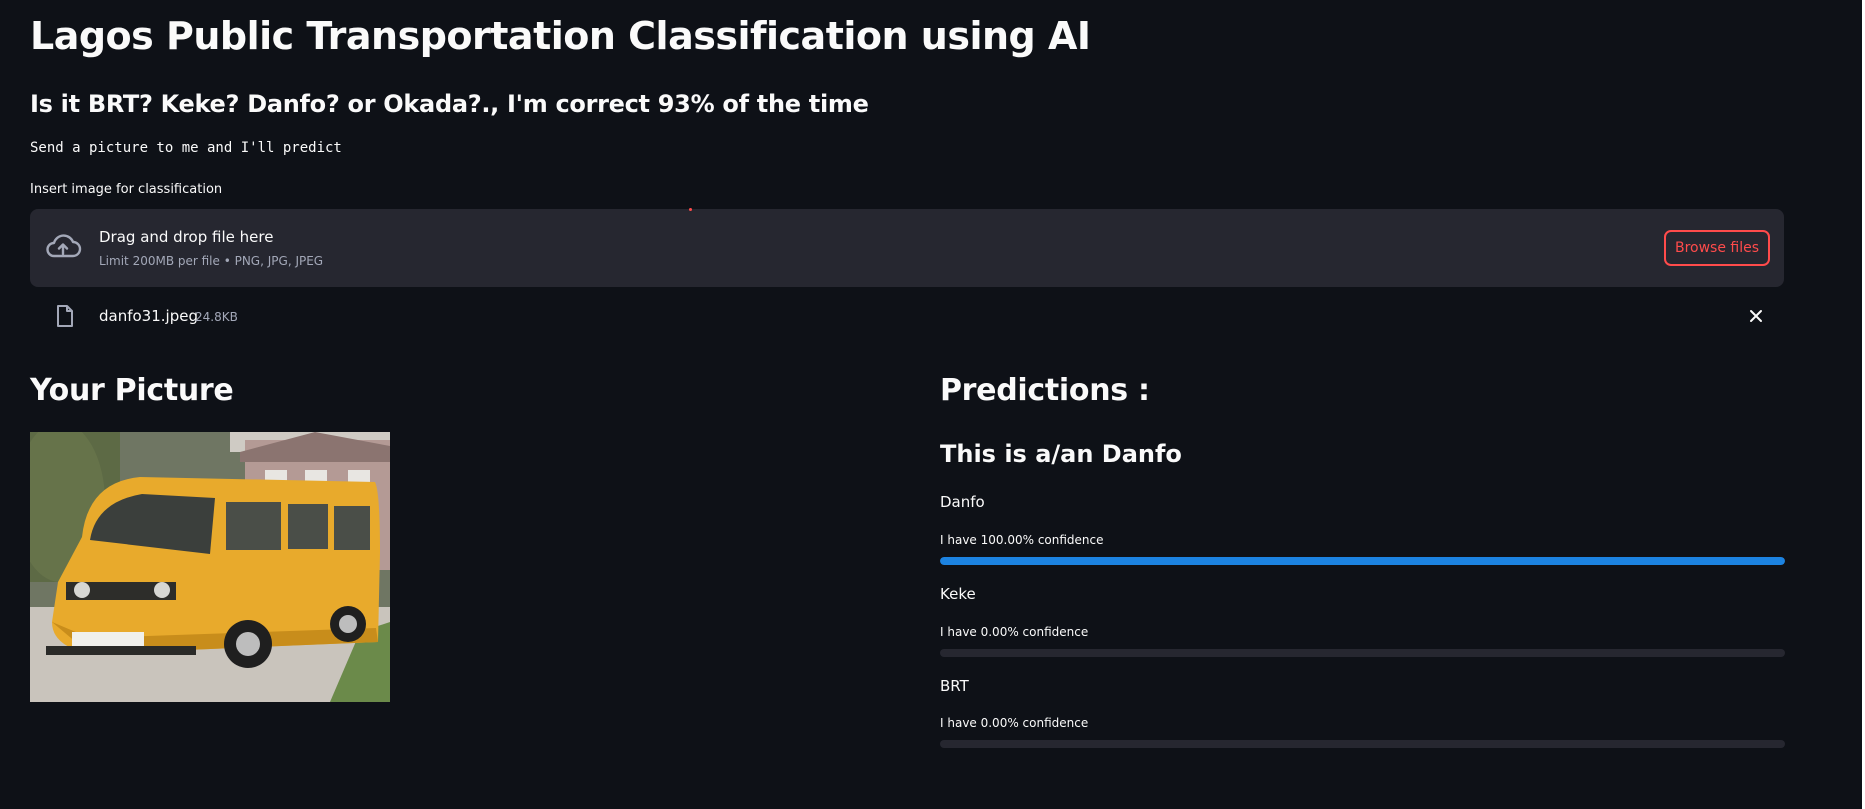 The width and height of the screenshot is (1865, 809). Describe the element at coordinates (64, 246) in the screenshot. I see `cloud-upload-icon` at that location.